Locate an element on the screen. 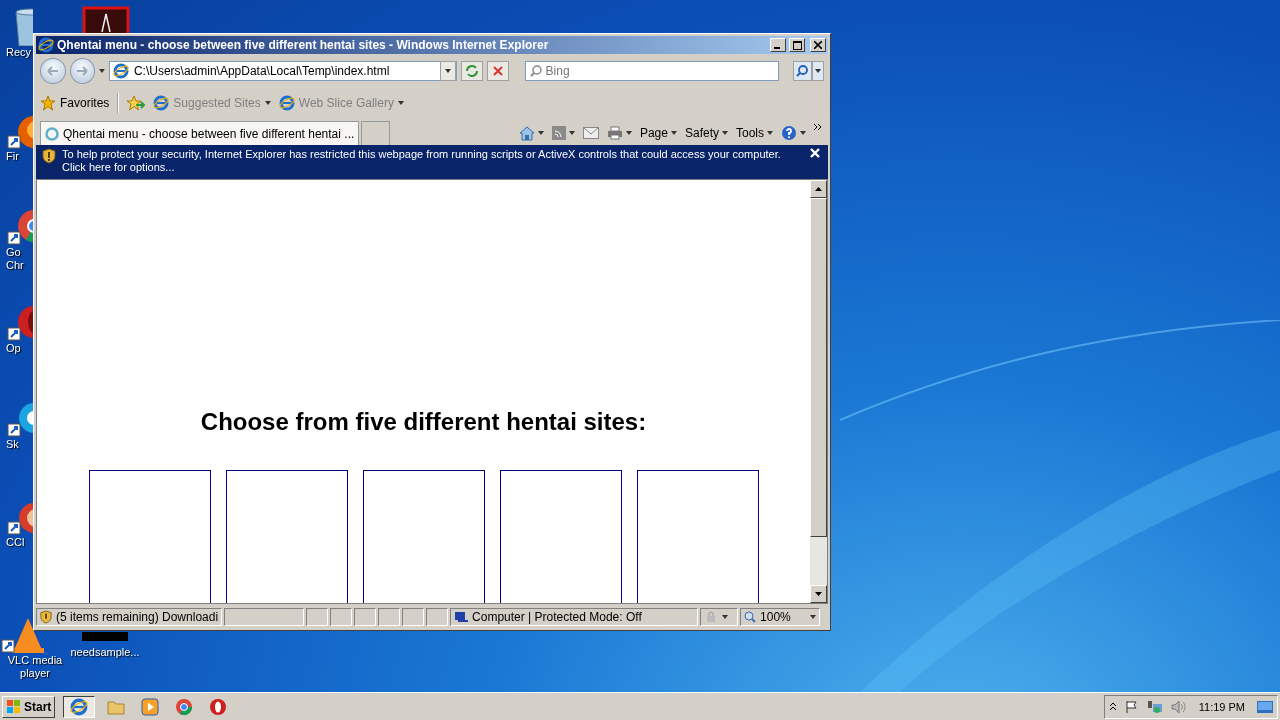 The width and height of the screenshot is (1280, 720). scroll-up-button is located at coordinates (818, 189).